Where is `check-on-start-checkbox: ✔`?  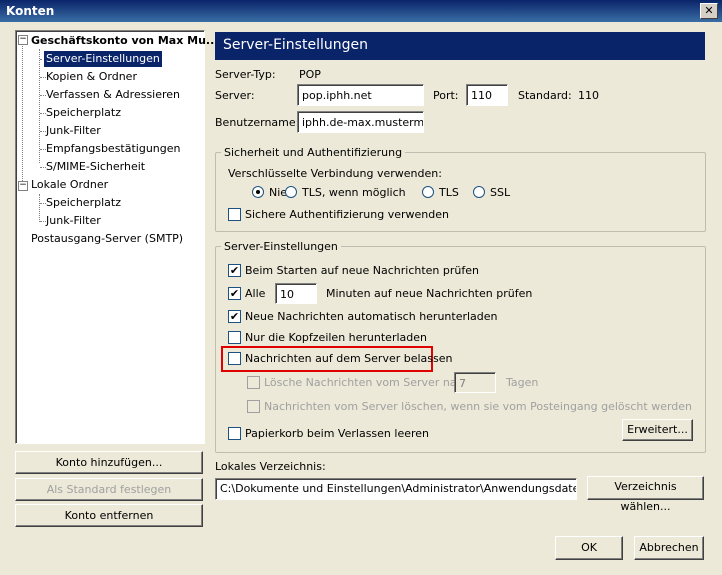 check-on-start-checkbox: ✔ is located at coordinates (234, 270).